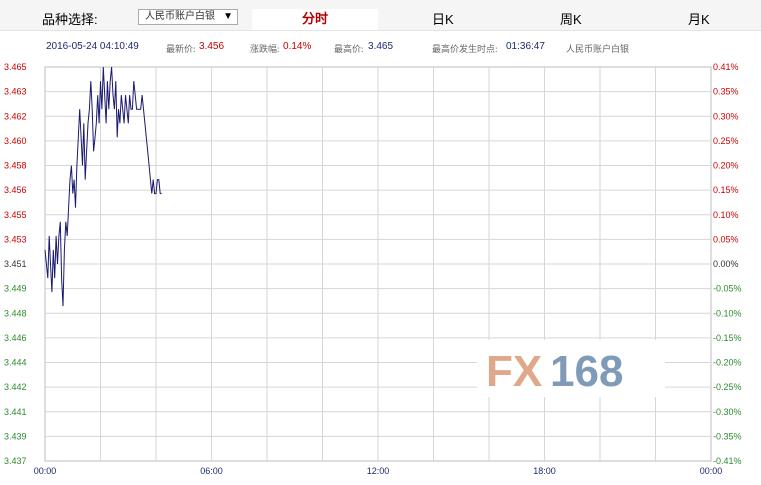 The image size is (761, 485). What do you see at coordinates (727, 338) in the screenshot?
I see `y-tick-label-percent: -0.15%` at bounding box center [727, 338].